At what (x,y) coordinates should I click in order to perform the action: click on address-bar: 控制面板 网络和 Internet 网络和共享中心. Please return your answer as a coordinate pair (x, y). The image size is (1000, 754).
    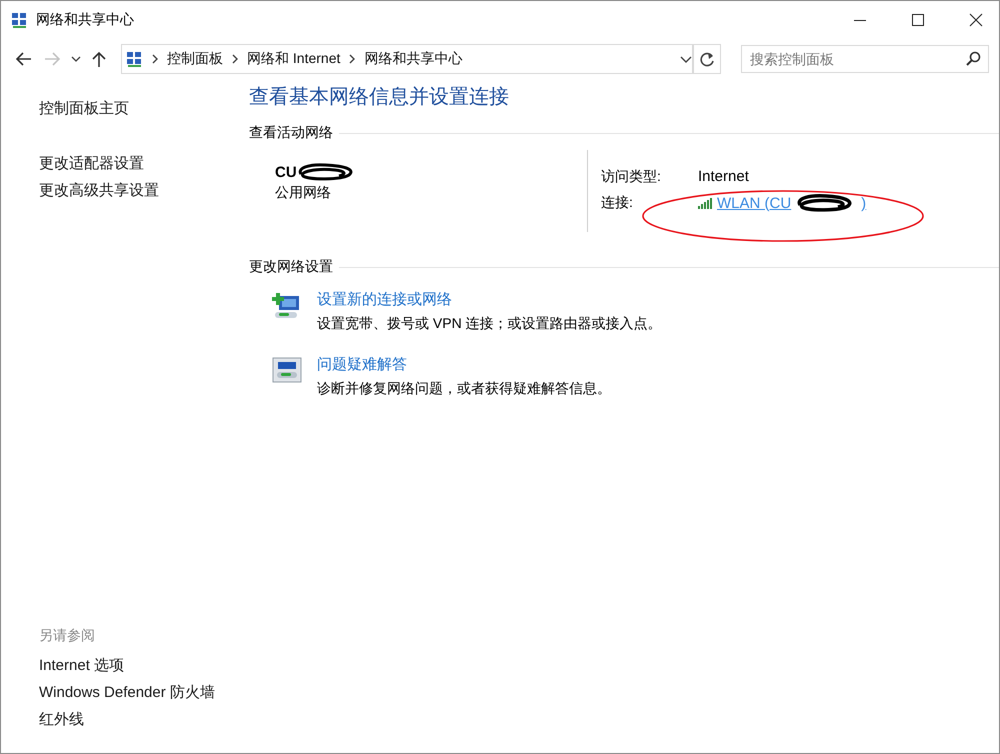
    Looking at the image, I should click on (407, 59).